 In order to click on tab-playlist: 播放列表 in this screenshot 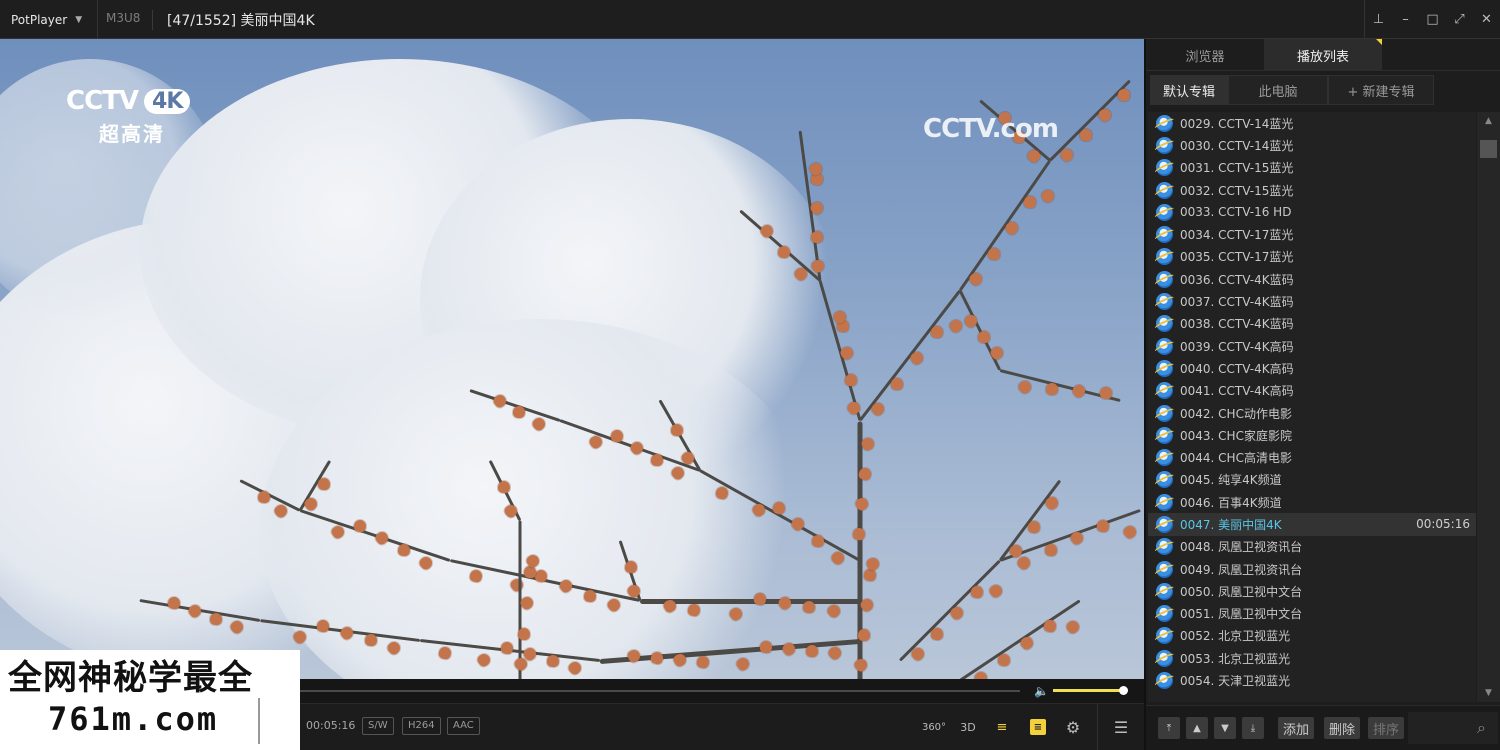, I will do `click(1323, 55)`.